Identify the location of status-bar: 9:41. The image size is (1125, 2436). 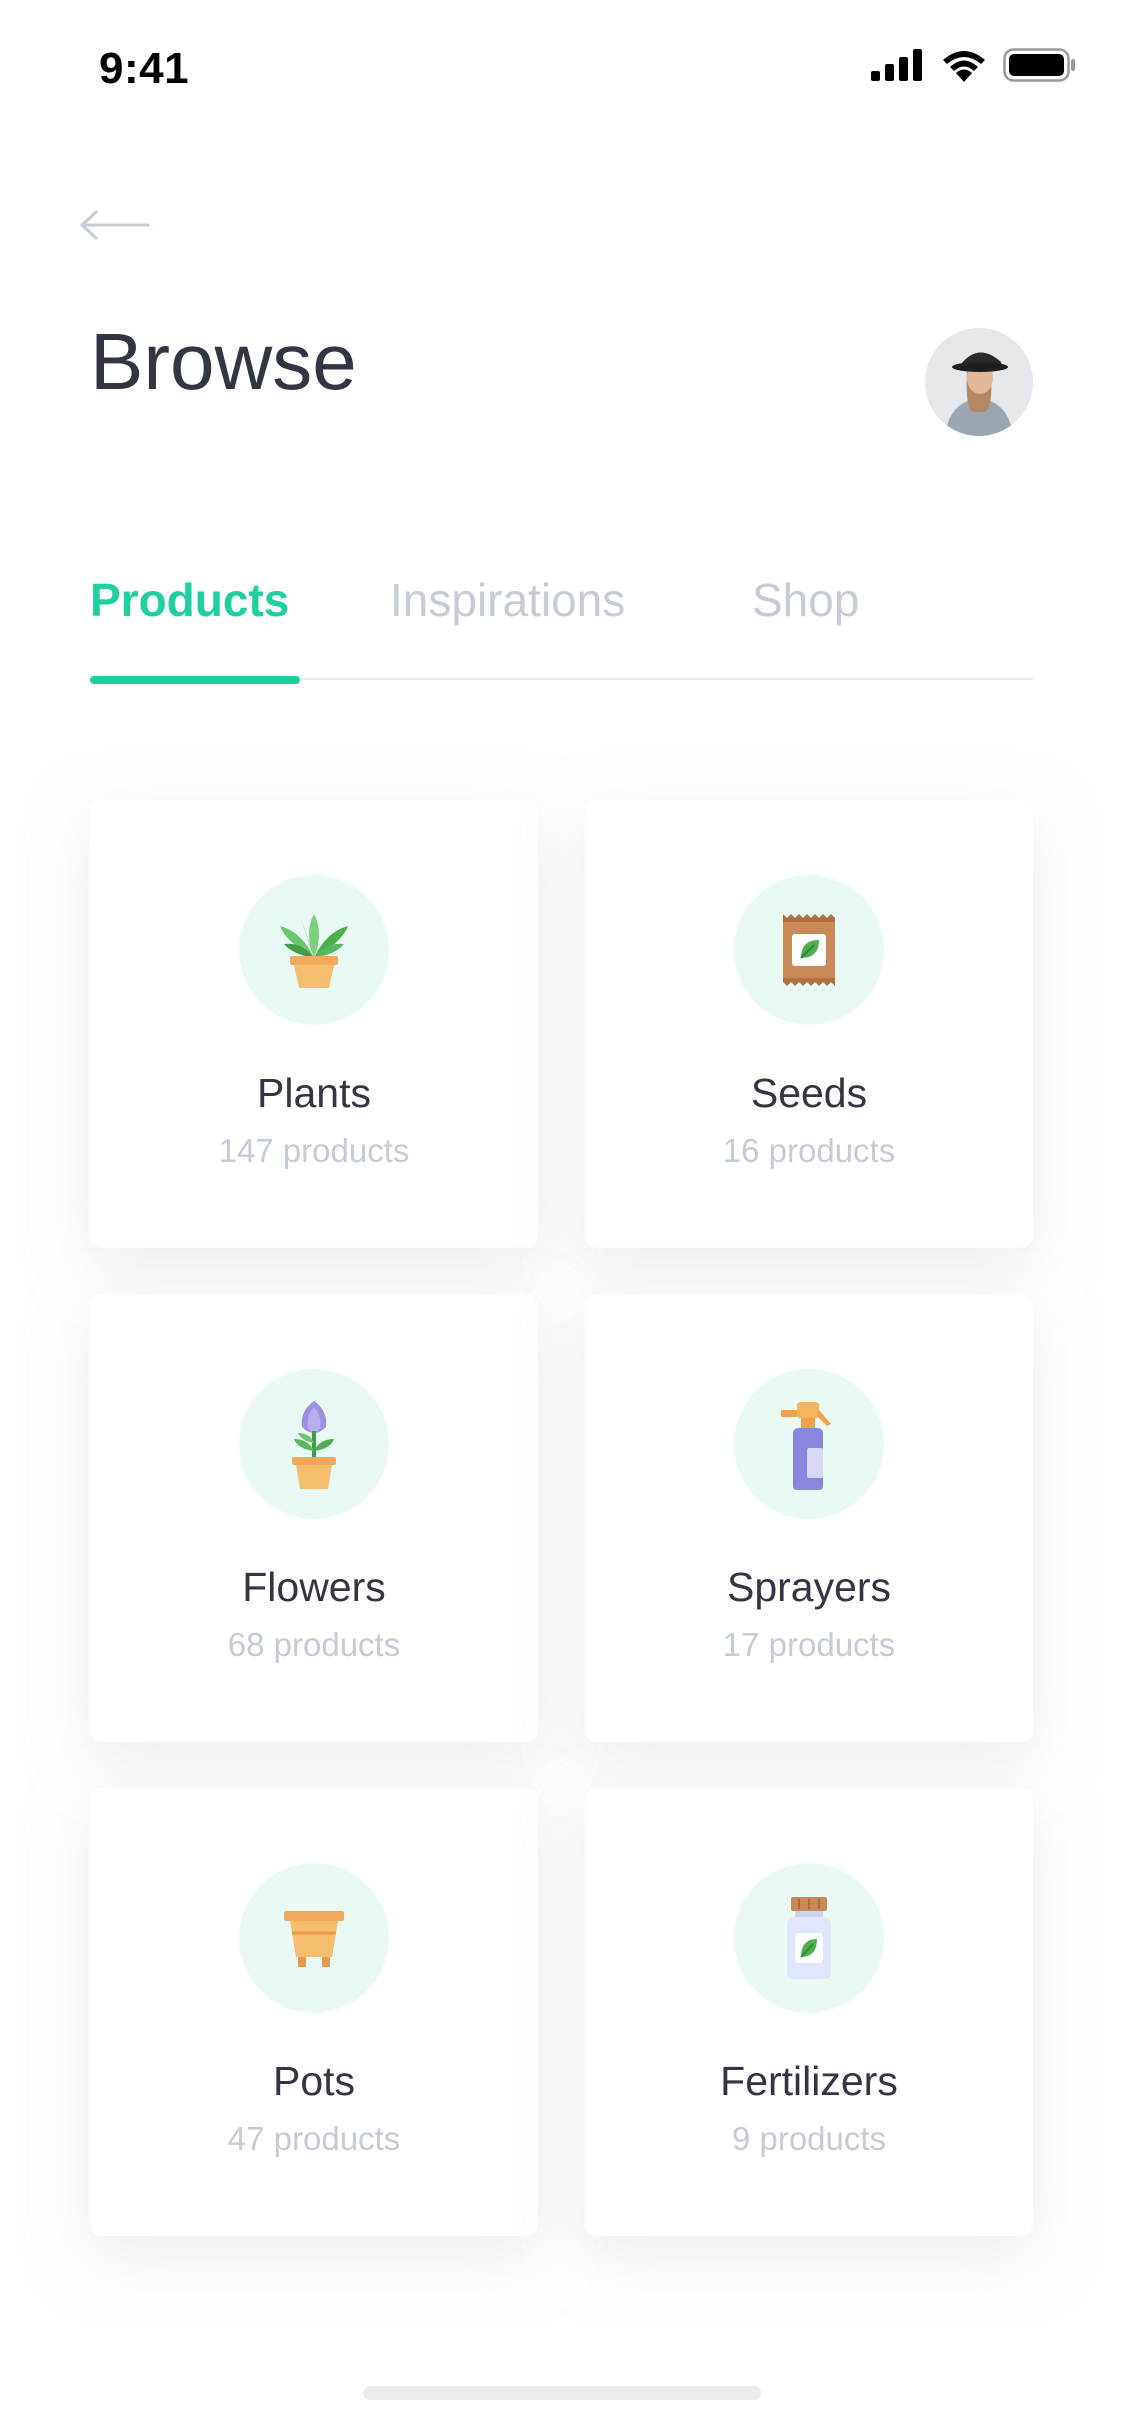
(562, 70).